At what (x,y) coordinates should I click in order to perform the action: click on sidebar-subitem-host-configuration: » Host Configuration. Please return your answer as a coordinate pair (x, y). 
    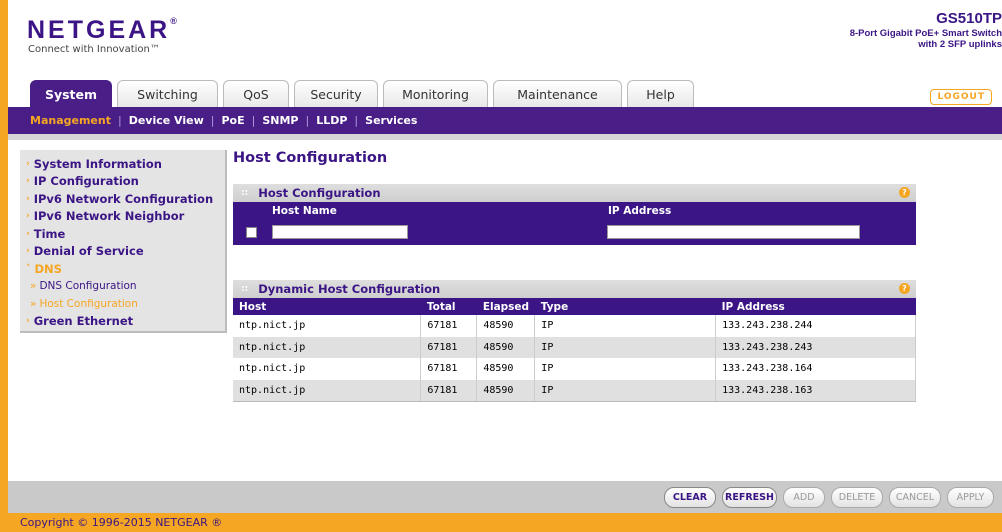
    Looking at the image, I should click on (125, 304).